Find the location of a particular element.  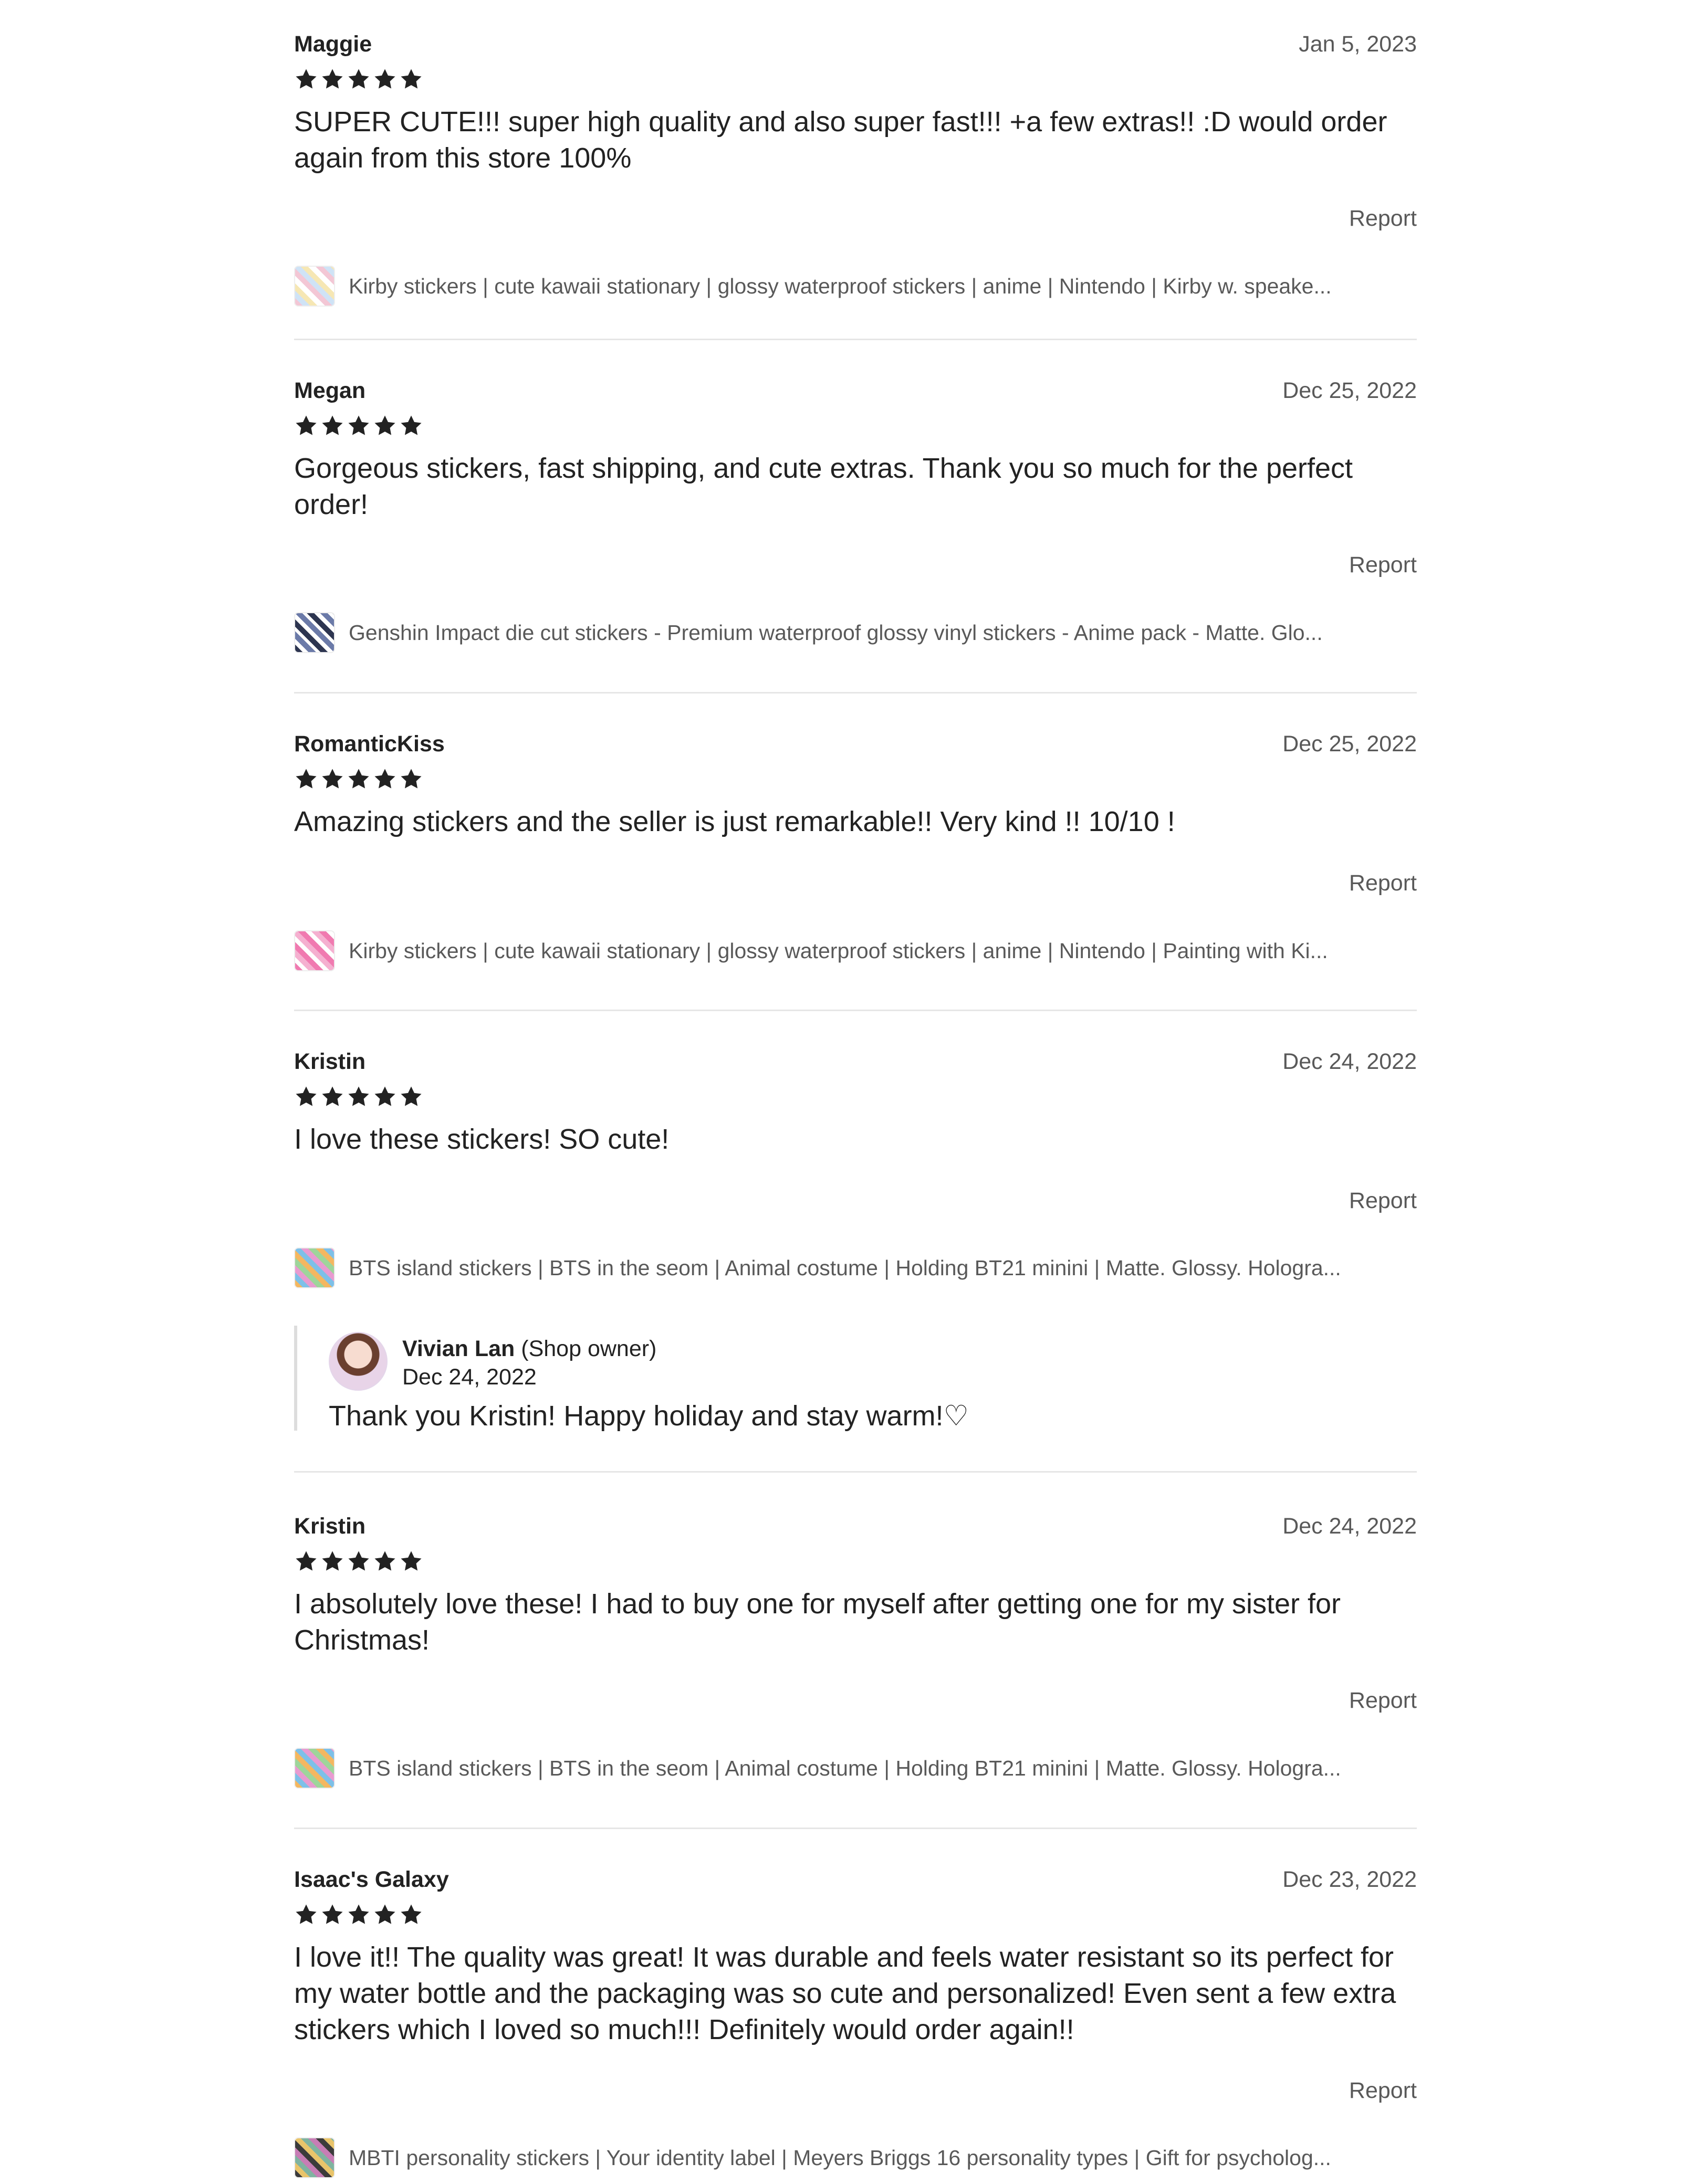

review-date: Jan 5, 2023 is located at coordinates (1358, 44).